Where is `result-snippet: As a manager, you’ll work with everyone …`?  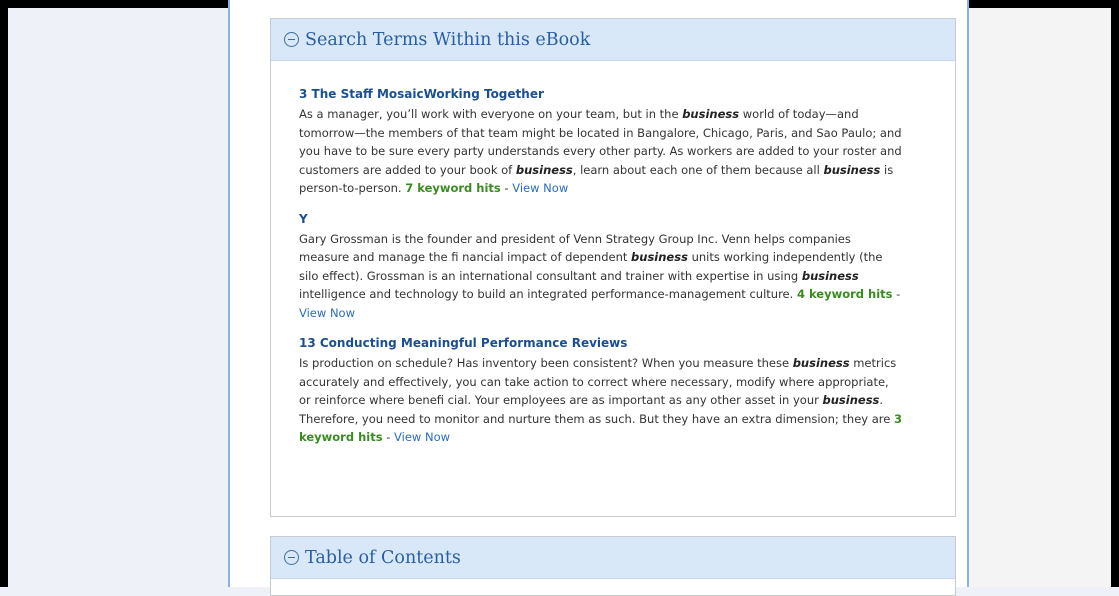
result-snippet: As a manager, you’ll work with everyone … is located at coordinates (601, 151).